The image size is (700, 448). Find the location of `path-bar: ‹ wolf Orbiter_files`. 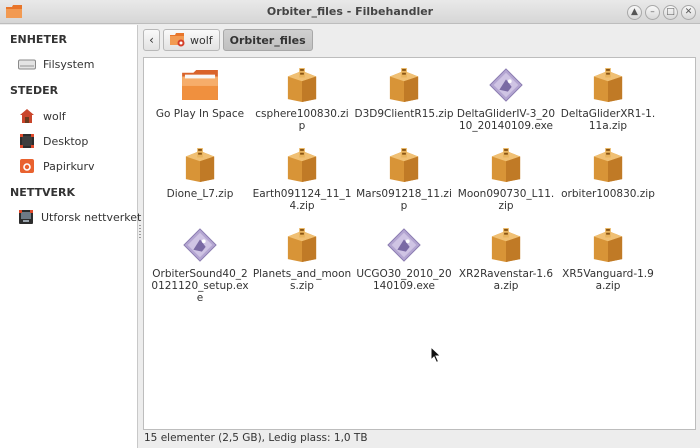

path-bar: ‹ wolf Orbiter_files is located at coordinates (229, 40).